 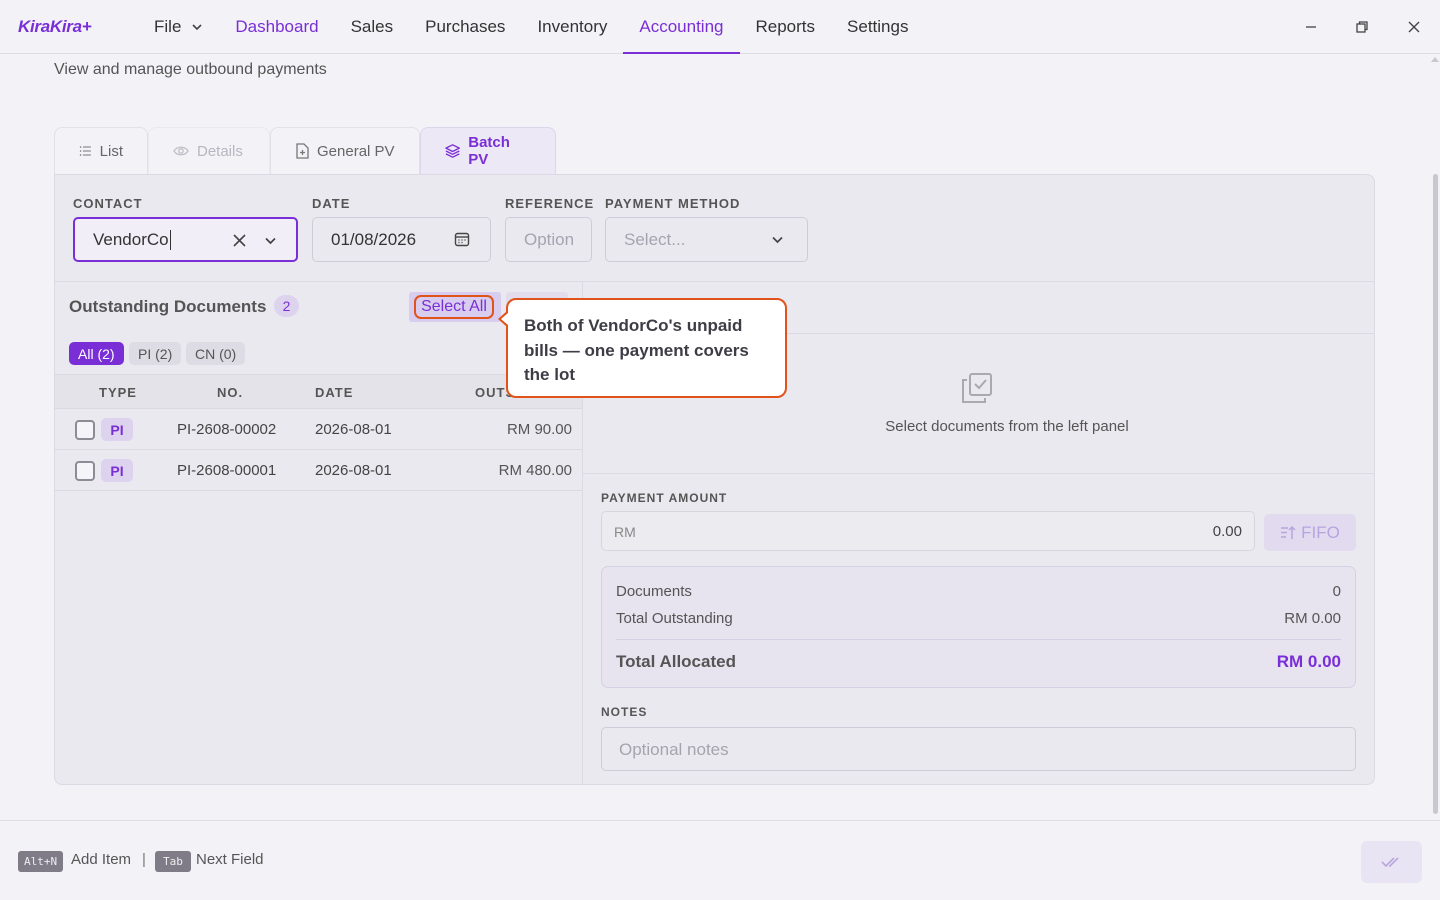 I want to click on menu-sales: Sales, so click(x=372, y=27).